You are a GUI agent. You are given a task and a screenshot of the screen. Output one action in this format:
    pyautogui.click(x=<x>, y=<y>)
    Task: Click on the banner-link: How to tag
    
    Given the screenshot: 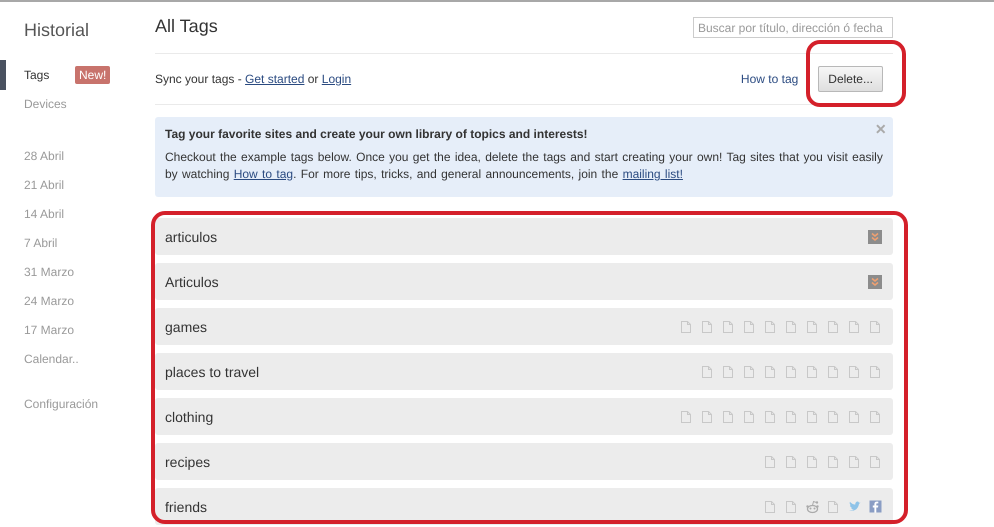 What is the action you would take?
    pyautogui.click(x=264, y=174)
    